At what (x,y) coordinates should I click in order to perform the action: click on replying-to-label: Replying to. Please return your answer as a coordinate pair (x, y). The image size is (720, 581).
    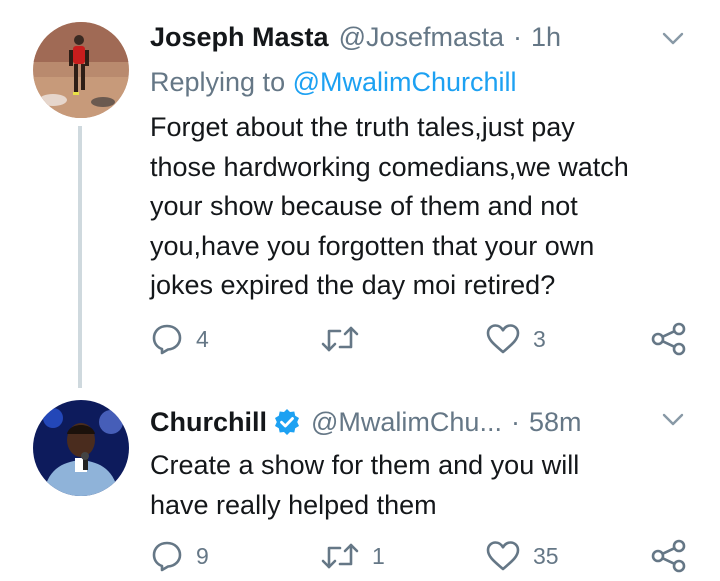
    Looking at the image, I should click on (218, 82).